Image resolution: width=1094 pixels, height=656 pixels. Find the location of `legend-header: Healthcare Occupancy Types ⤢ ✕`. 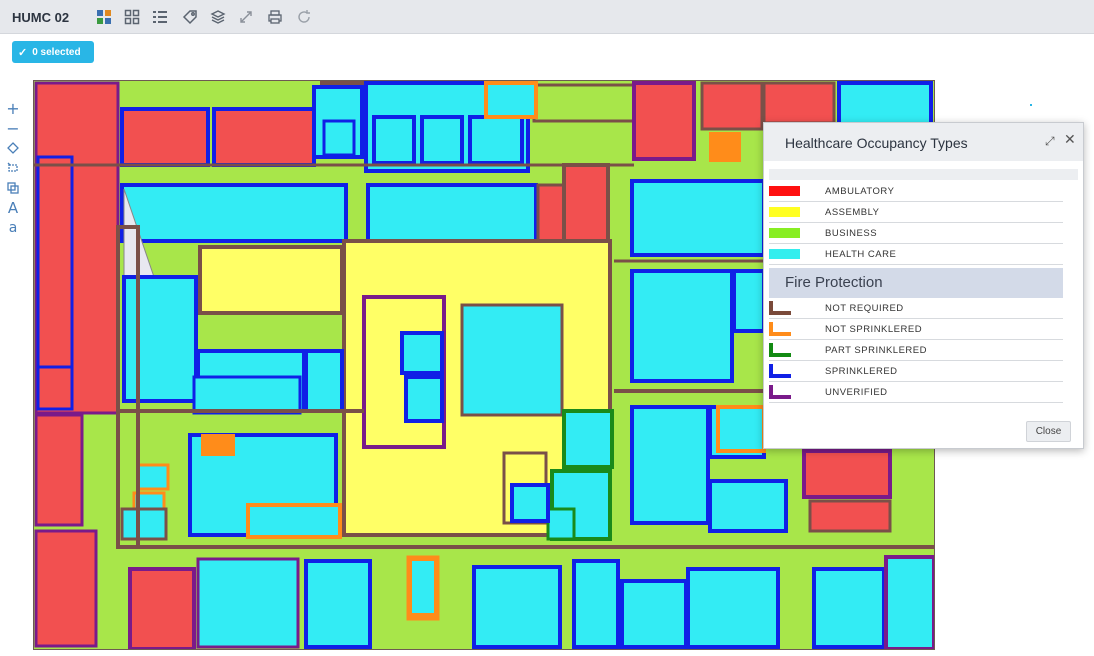

legend-header: Healthcare Occupancy Types ⤢ ✕ is located at coordinates (923, 142).